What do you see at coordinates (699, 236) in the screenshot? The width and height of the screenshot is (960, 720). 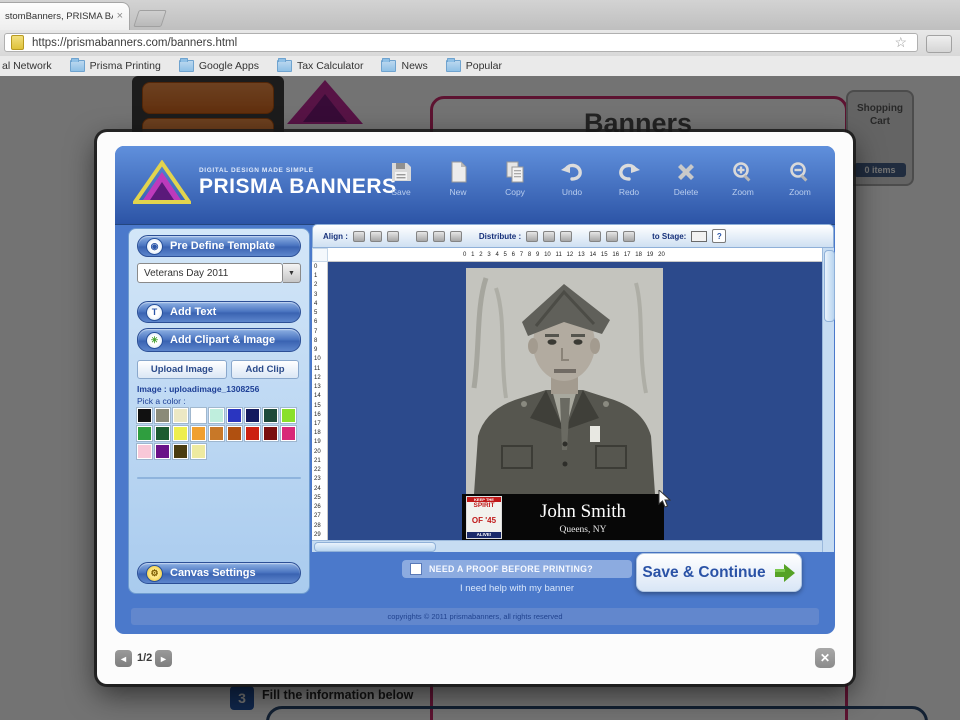 I see `stage-fit-icon` at bounding box center [699, 236].